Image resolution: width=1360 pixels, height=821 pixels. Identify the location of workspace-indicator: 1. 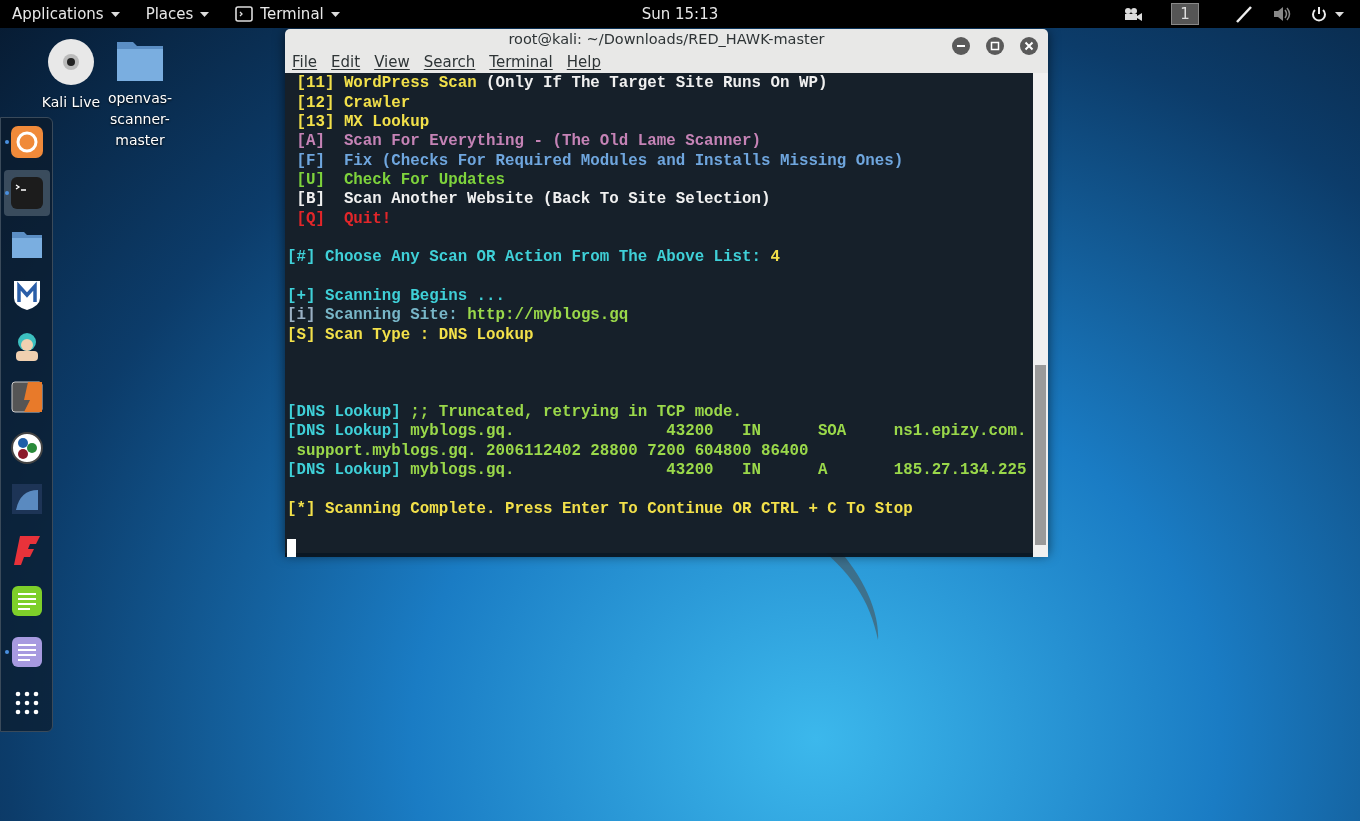
(1185, 14).